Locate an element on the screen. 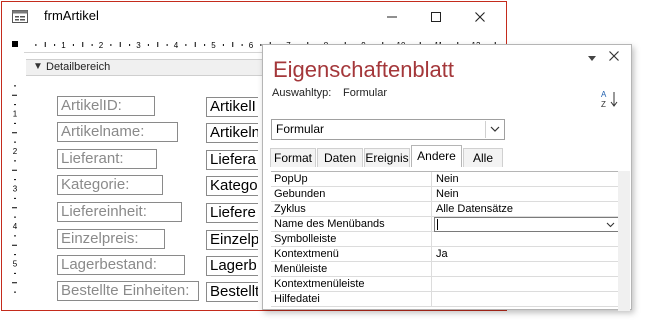 This screenshot has width=647, height=322. property-name: Kontextmenü is located at coordinates (351, 254).